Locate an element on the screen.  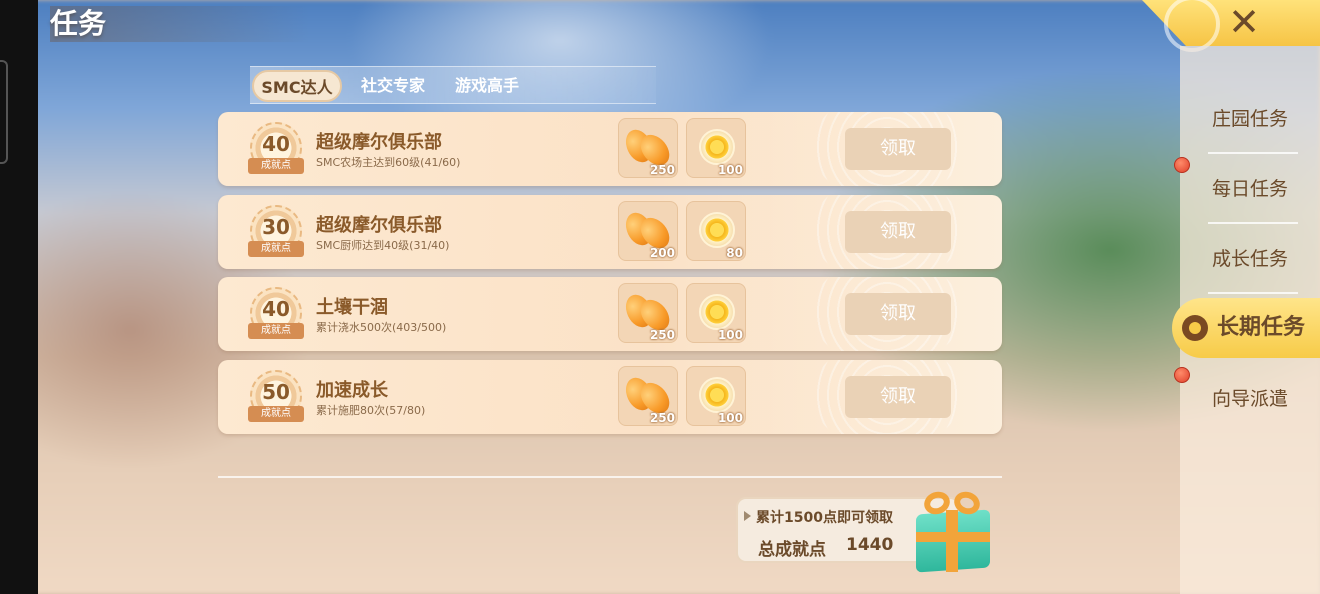
reward-count: 80 is located at coordinates (734, 253).